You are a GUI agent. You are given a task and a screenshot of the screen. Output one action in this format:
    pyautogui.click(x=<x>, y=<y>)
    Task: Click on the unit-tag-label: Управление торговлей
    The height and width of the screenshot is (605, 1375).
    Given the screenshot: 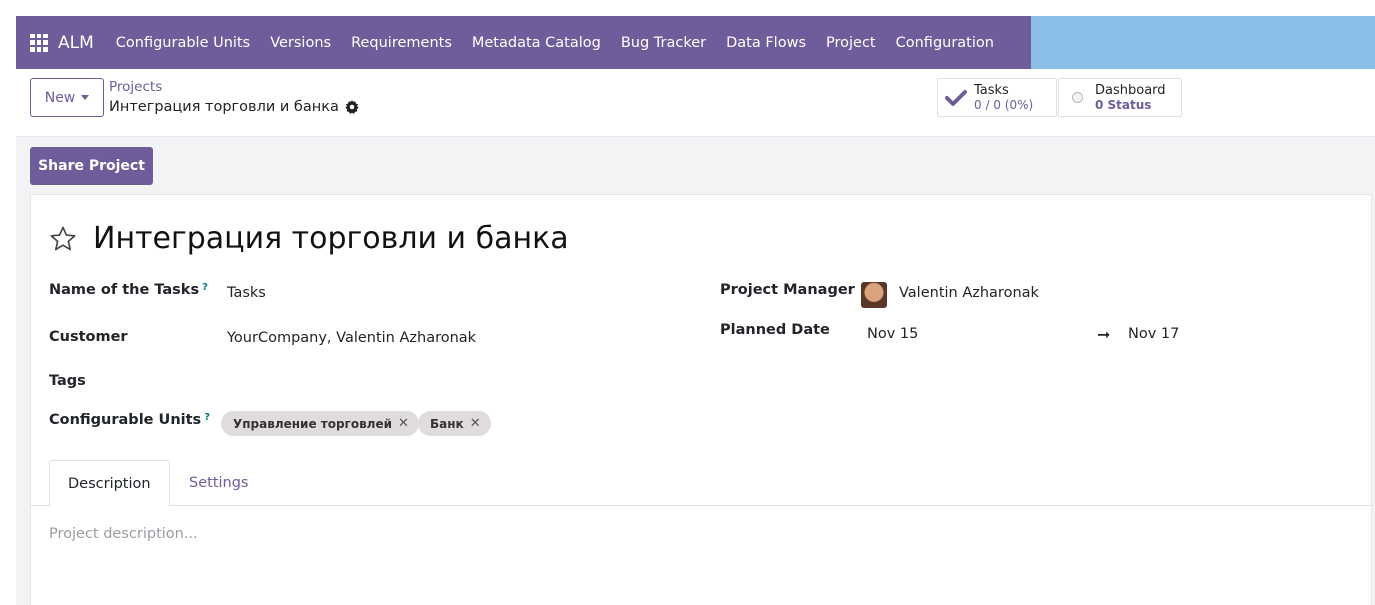 What is the action you would take?
    pyautogui.click(x=312, y=423)
    